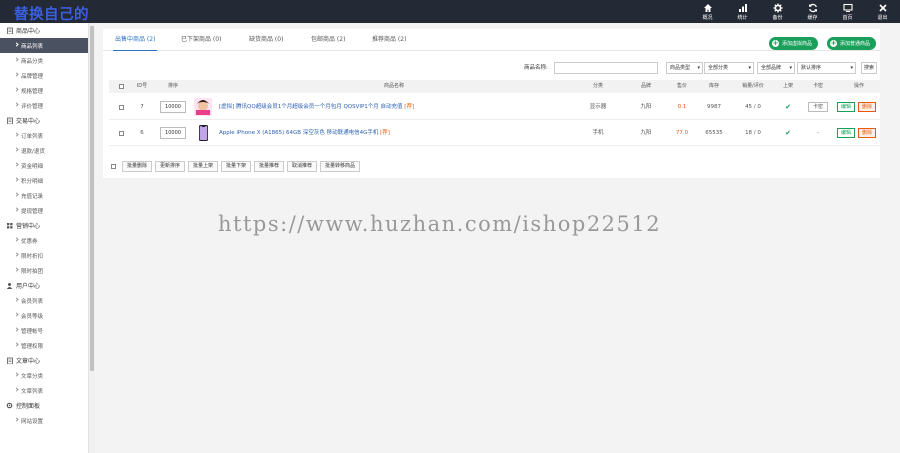 The image size is (900, 453). Describe the element at coordinates (170, 166) in the screenshot. I see `update-sort-button: 更新排序` at that location.